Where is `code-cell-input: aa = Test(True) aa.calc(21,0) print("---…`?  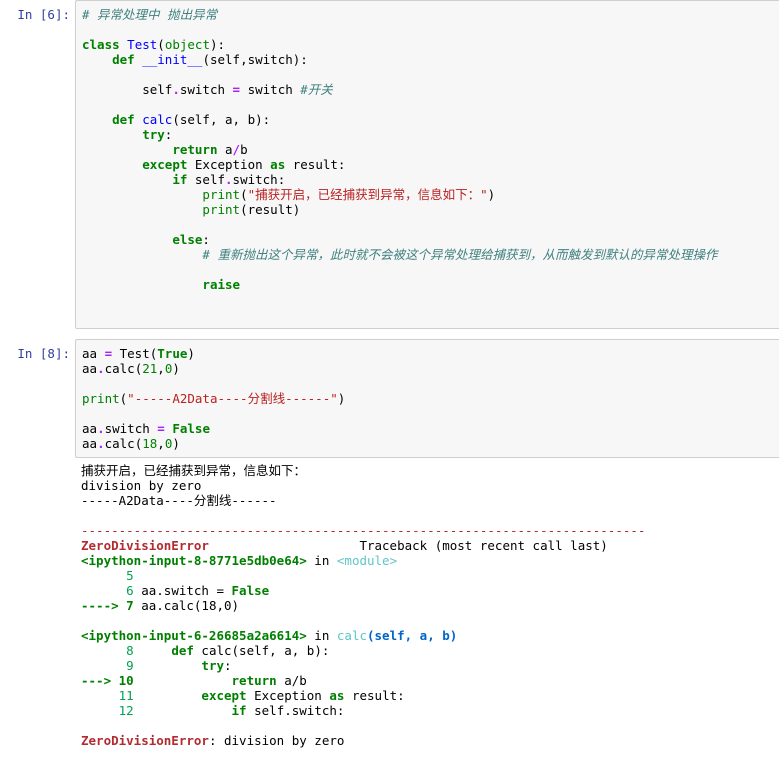 code-cell-input: aa = Test(True) aa.calc(21,0) print("---… is located at coordinates (427, 398).